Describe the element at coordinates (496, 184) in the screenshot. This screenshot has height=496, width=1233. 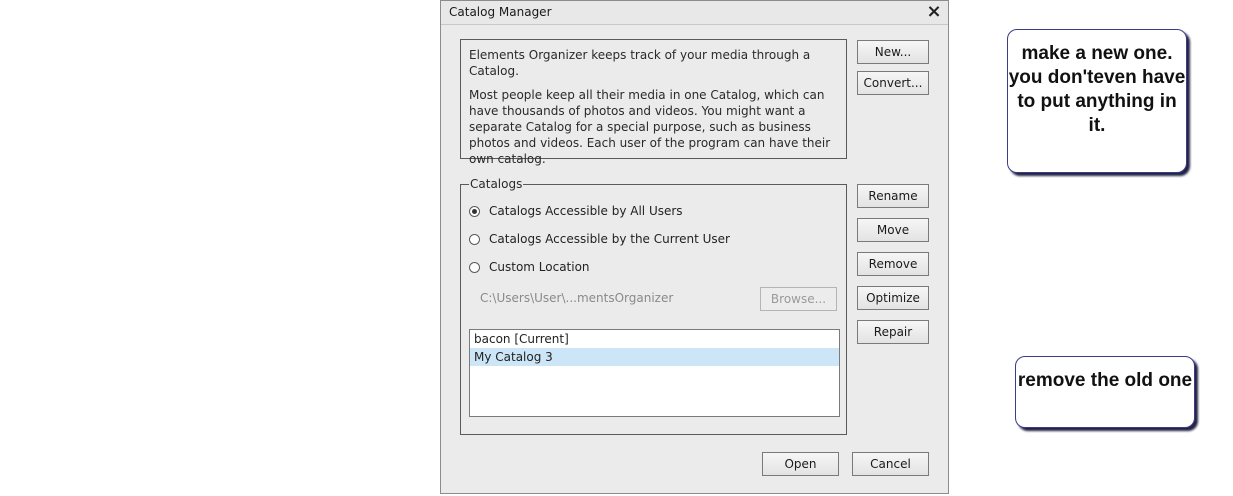
I see `catalogs-legend: Catalogs` at that location.